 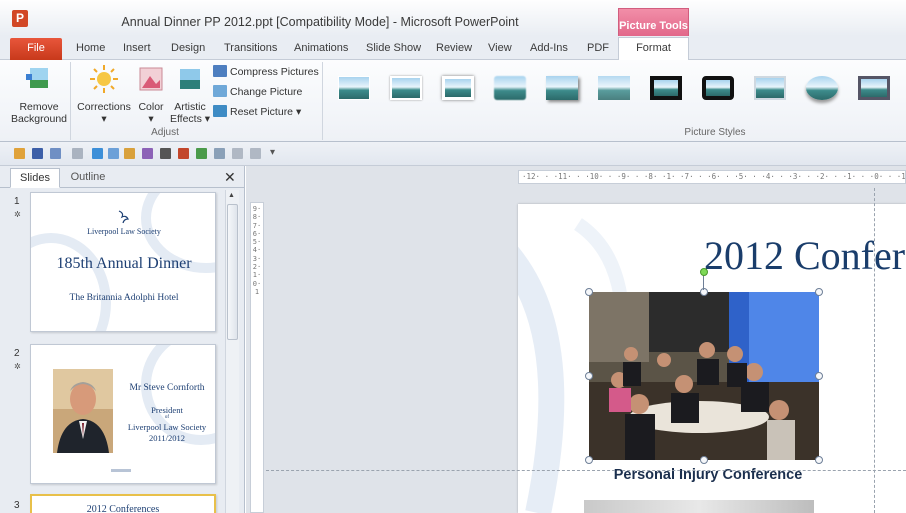 What do you see at coordinates (598, 50) in the screenshot?
I see `tab-pdf: PDF` at bounding box center [598, 50].